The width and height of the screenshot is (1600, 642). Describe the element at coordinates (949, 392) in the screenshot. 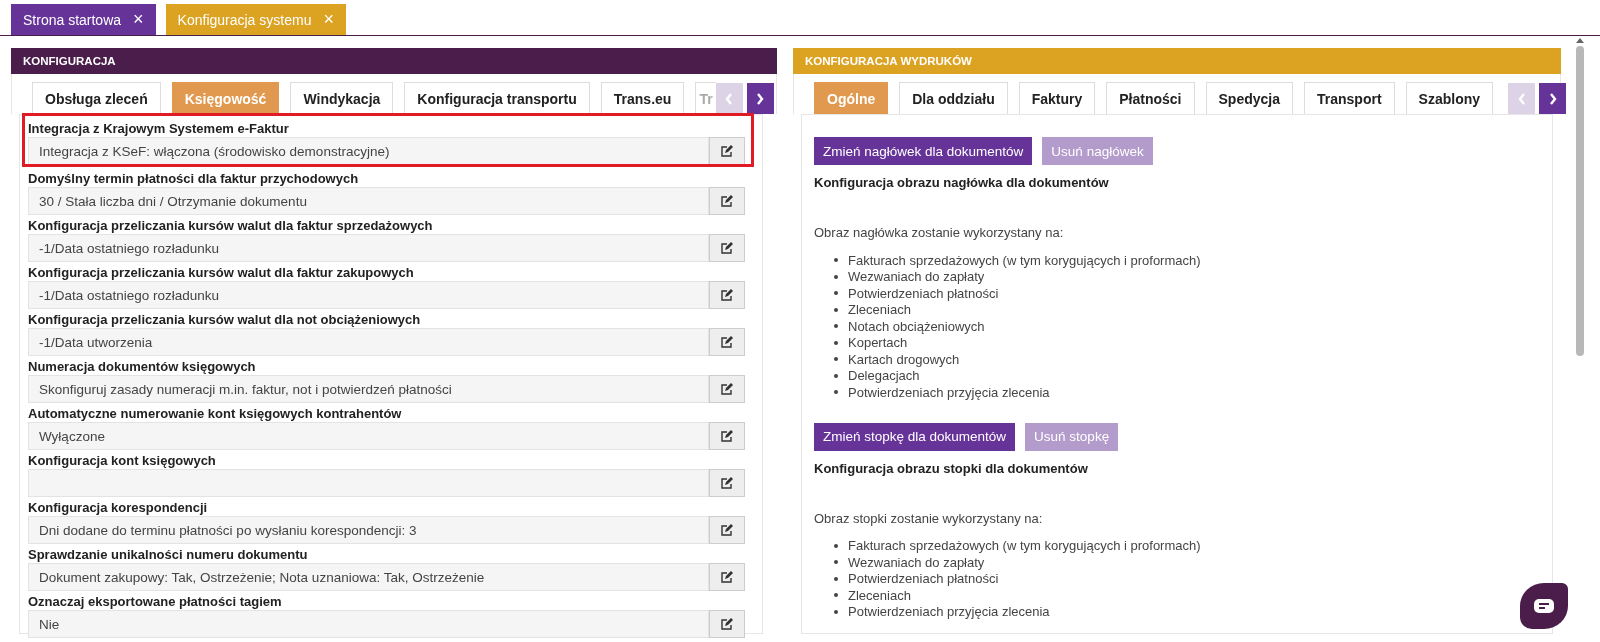

I see `list-item: Potwierdzeniach przyjęcia zlecenia` at that location.